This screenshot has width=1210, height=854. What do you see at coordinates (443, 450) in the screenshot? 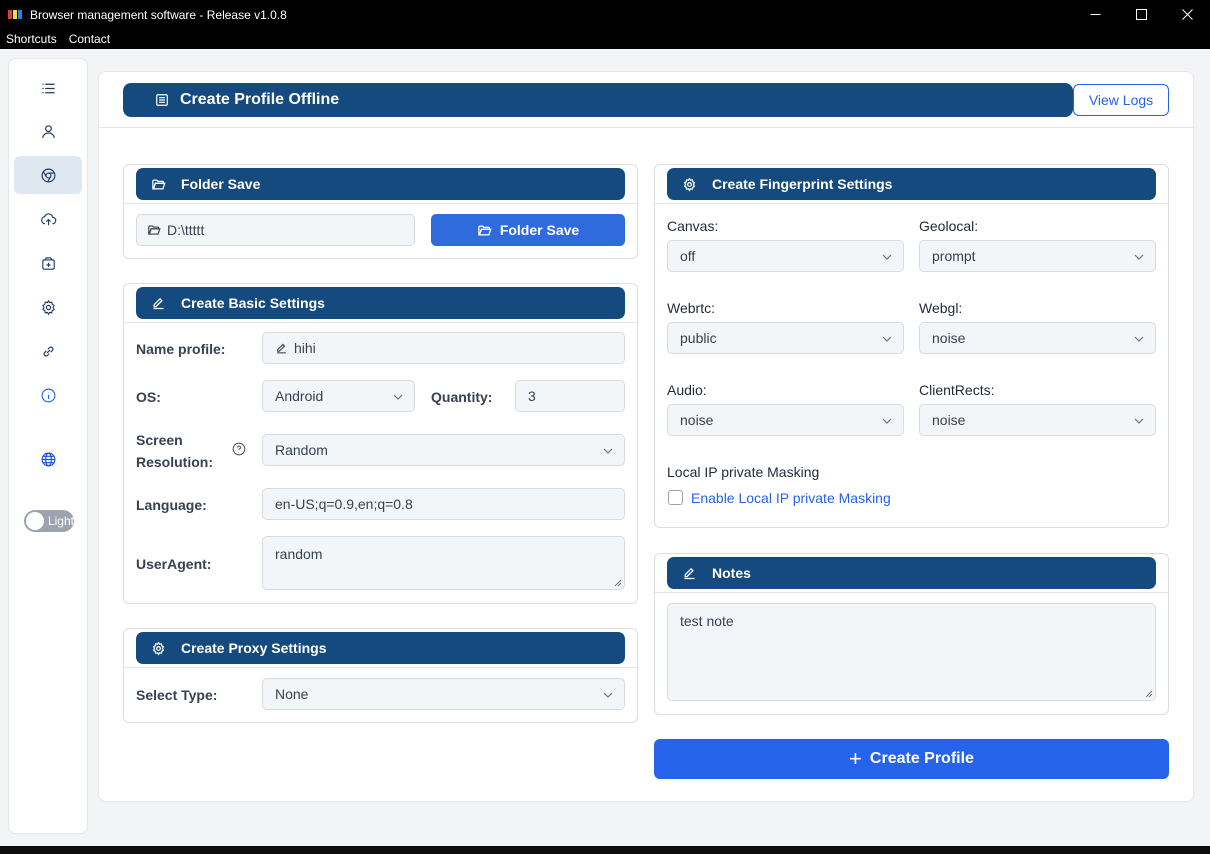
I see `screen-resolution-select: Random` at bounding box center [443, 450].